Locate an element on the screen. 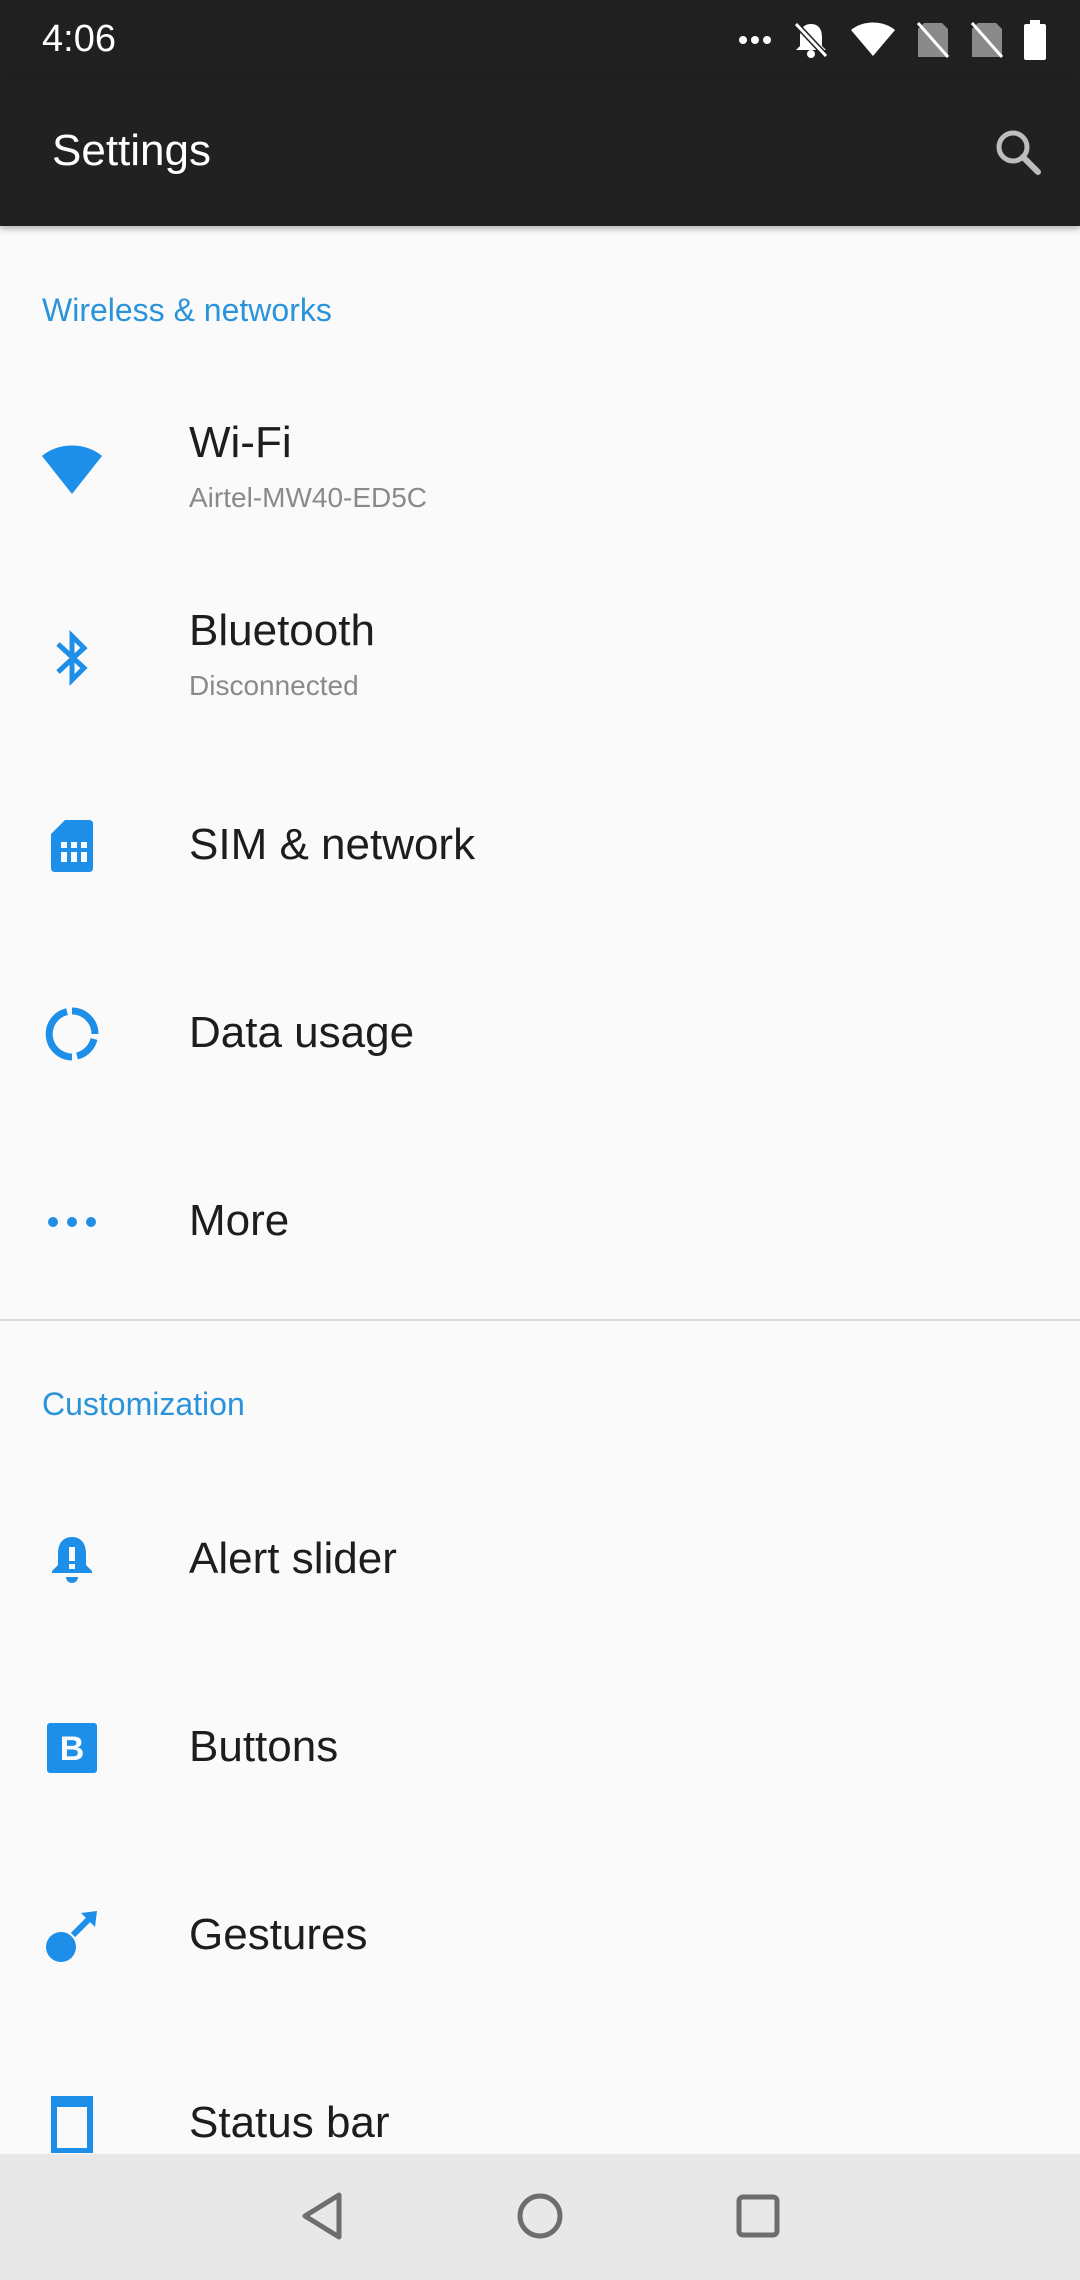  settings-item-bluetooth: Bluetooth Disconnected is located at coordinates (540, 658).